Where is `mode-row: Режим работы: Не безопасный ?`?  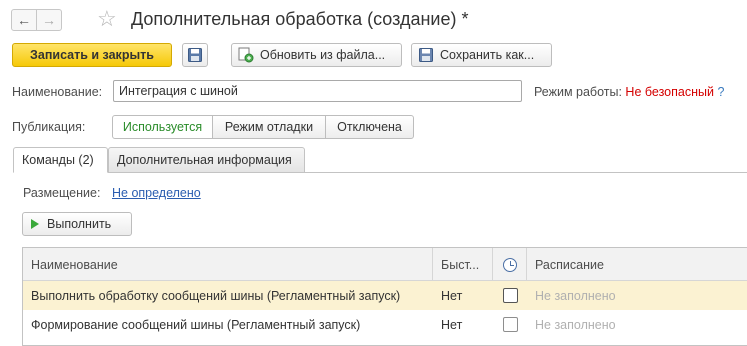
mode-row: Режим работы: Не безопасный ? is located at coordinates (629, 92).